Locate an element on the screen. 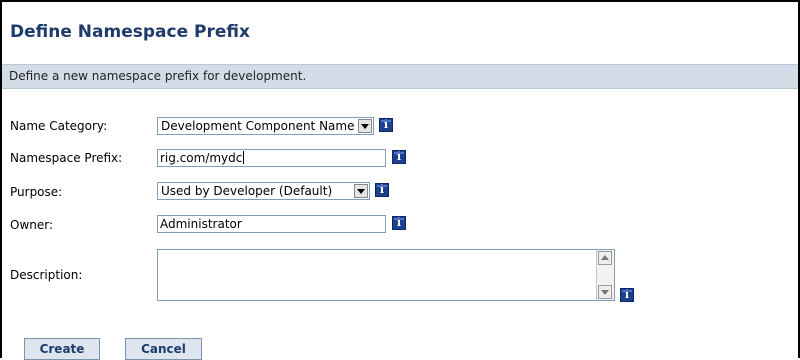 The width and height of the screenshot is (800, 360). purpose-select: Used by Developer (Default) is located at coordinates (263, 191).